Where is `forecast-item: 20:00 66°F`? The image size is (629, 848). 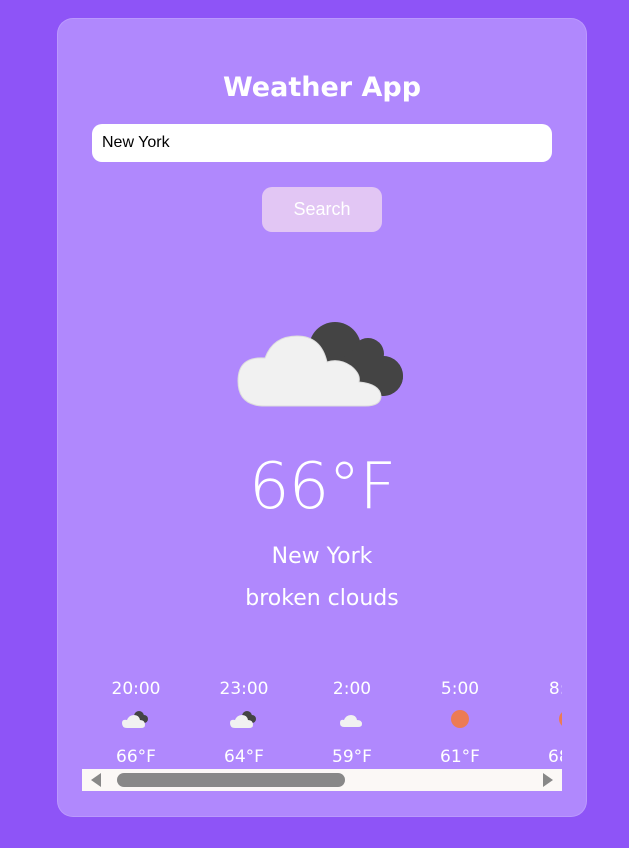 forecast-item: 20:00 66°F is located at coordinates (136, 721).